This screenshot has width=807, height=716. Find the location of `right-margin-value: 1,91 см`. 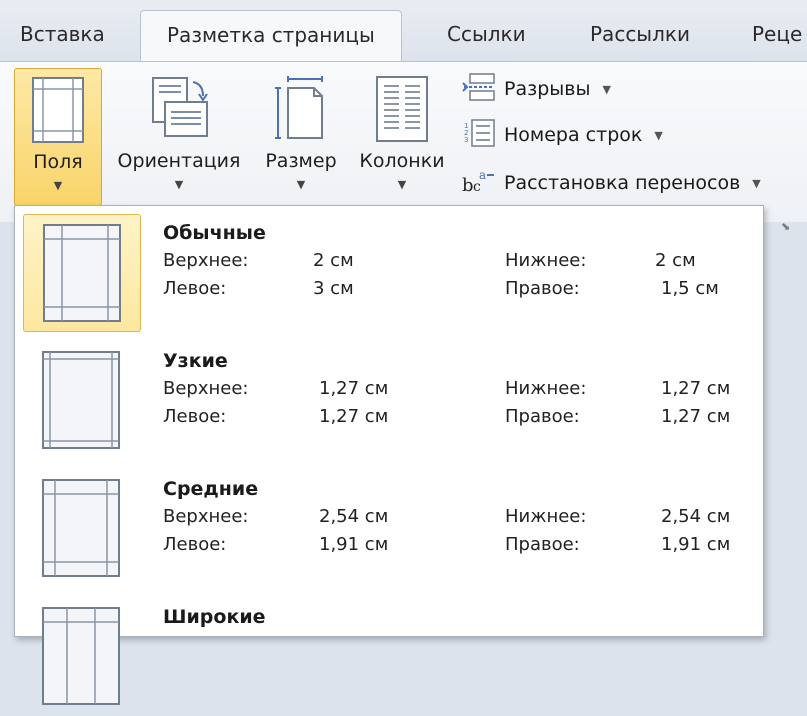

right-margin-value: 1,91 см is located at coordinates (696, 544).